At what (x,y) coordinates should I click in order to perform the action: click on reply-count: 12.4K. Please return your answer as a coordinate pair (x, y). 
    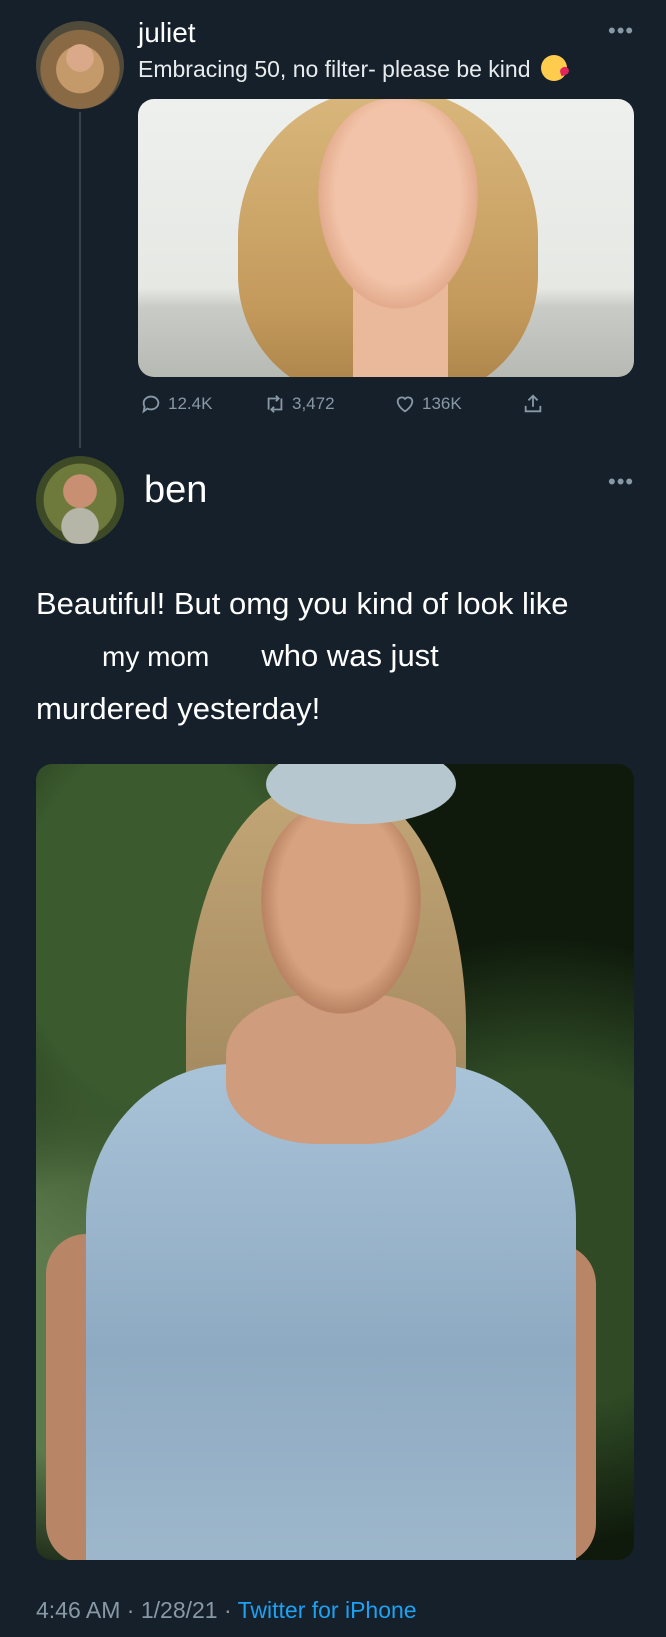
    Looking at the image, I should click on (190, 403).